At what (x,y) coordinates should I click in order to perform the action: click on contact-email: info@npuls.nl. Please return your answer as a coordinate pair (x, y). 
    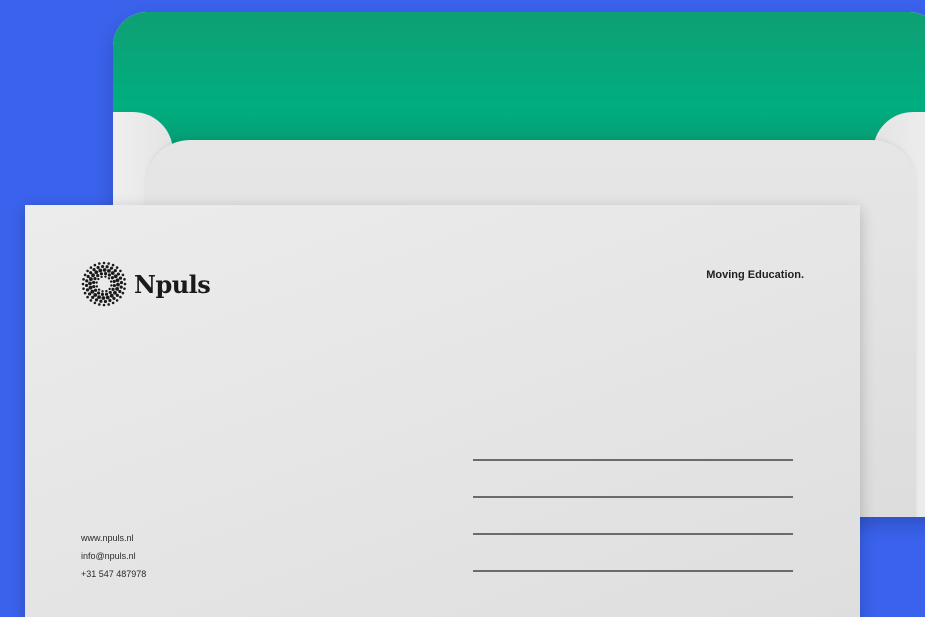
    Looking at the image, I should click on (108, 556).